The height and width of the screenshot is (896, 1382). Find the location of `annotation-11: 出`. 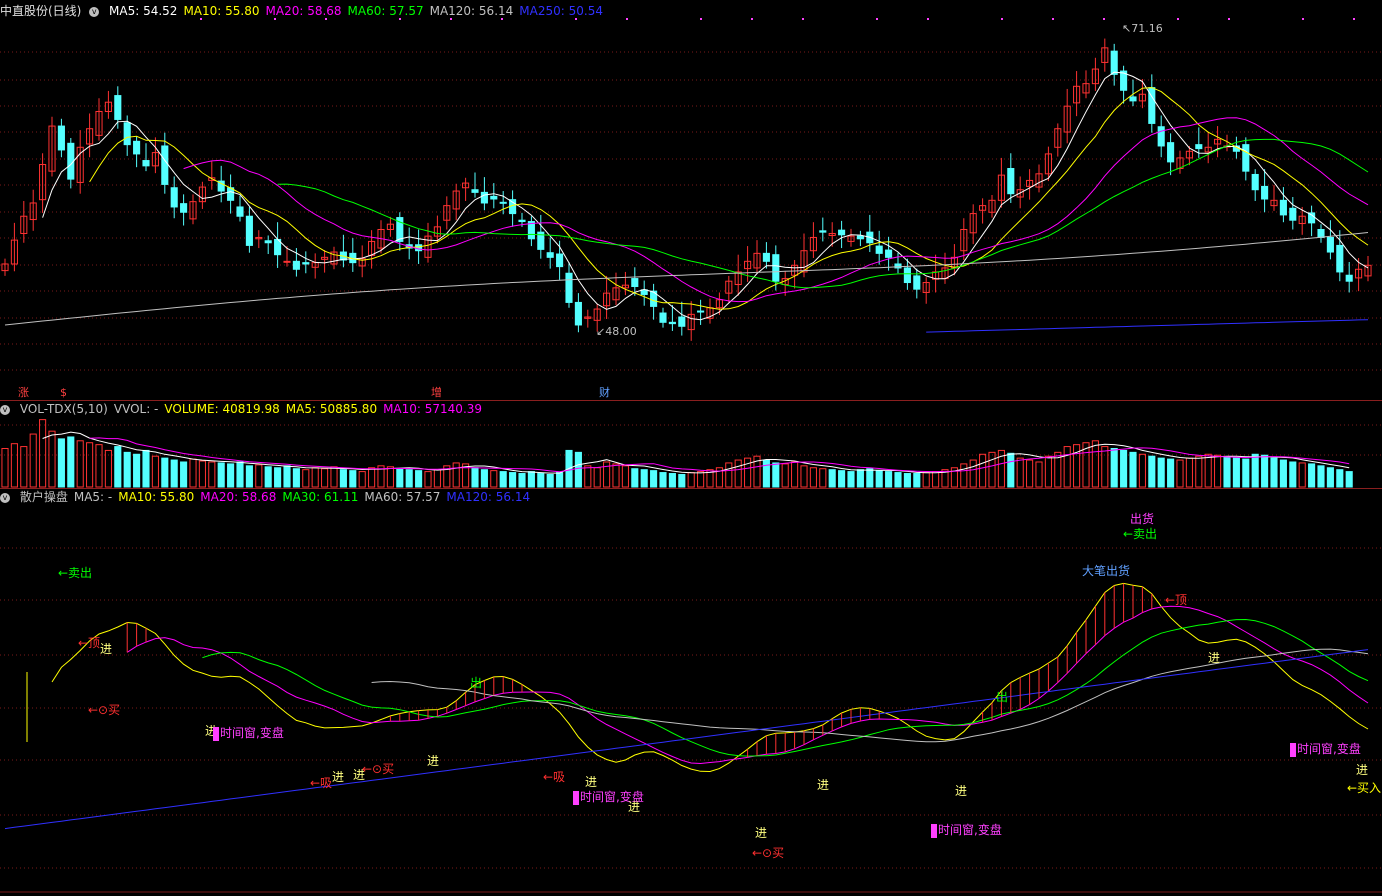

annotation-11: 出 is located at coordinates (476, 682).